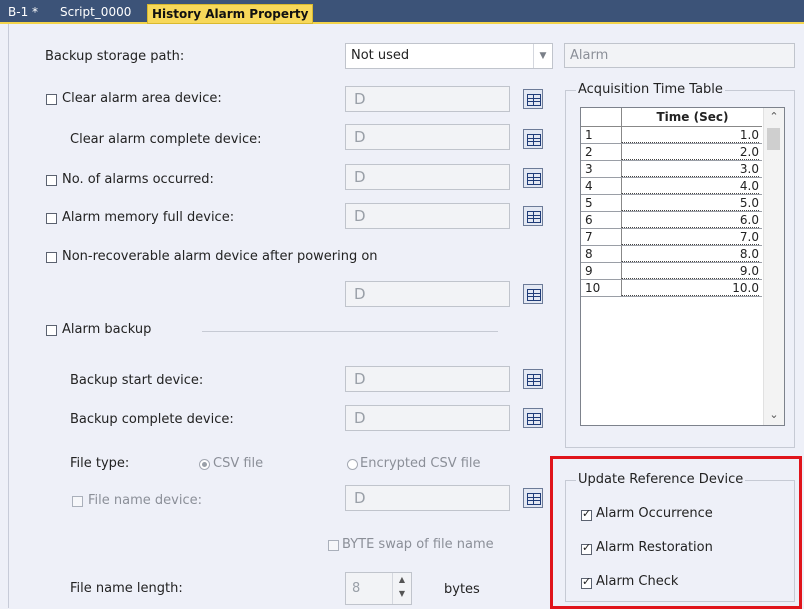  I want to click on tab-b1: B-1 *, so click(23, 12).